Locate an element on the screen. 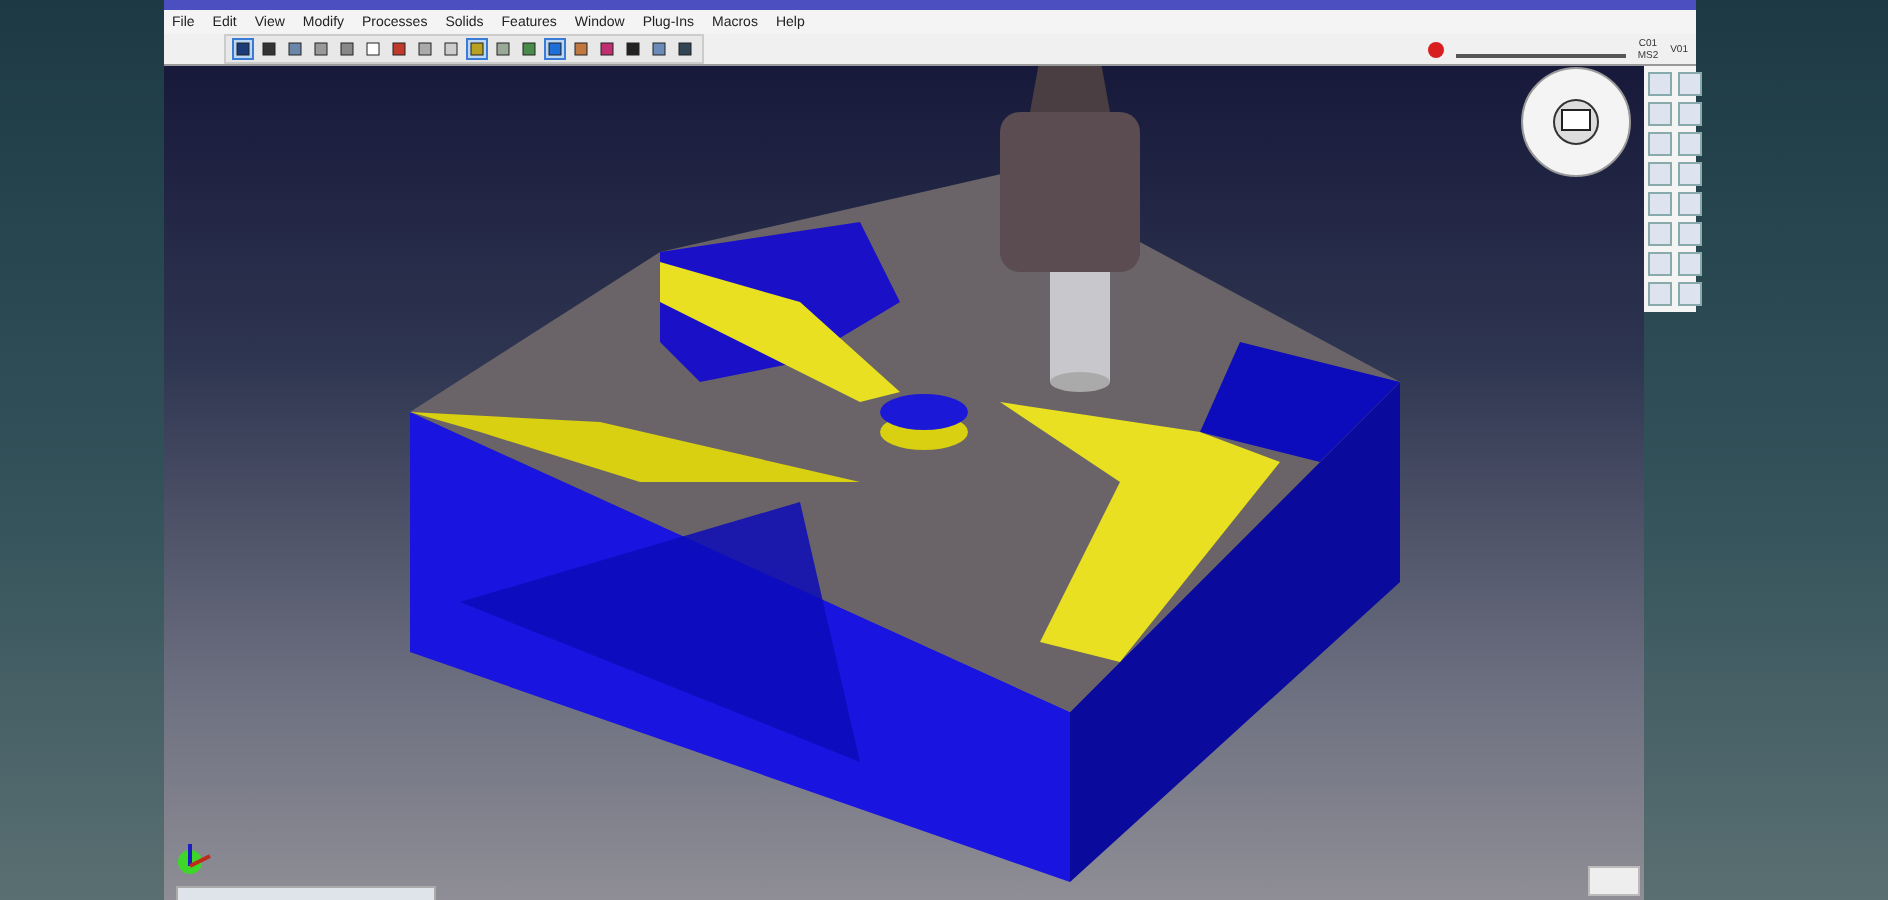 The width and height of the screenshot is (1888, 900). axis-triad-icon is located at coordinates (194, 858).